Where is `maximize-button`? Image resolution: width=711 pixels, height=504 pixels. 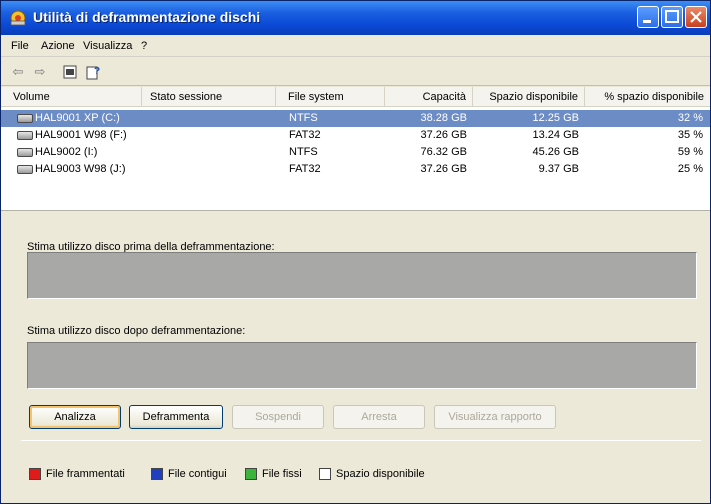
maximize-button is located at coordinates (672, 17).